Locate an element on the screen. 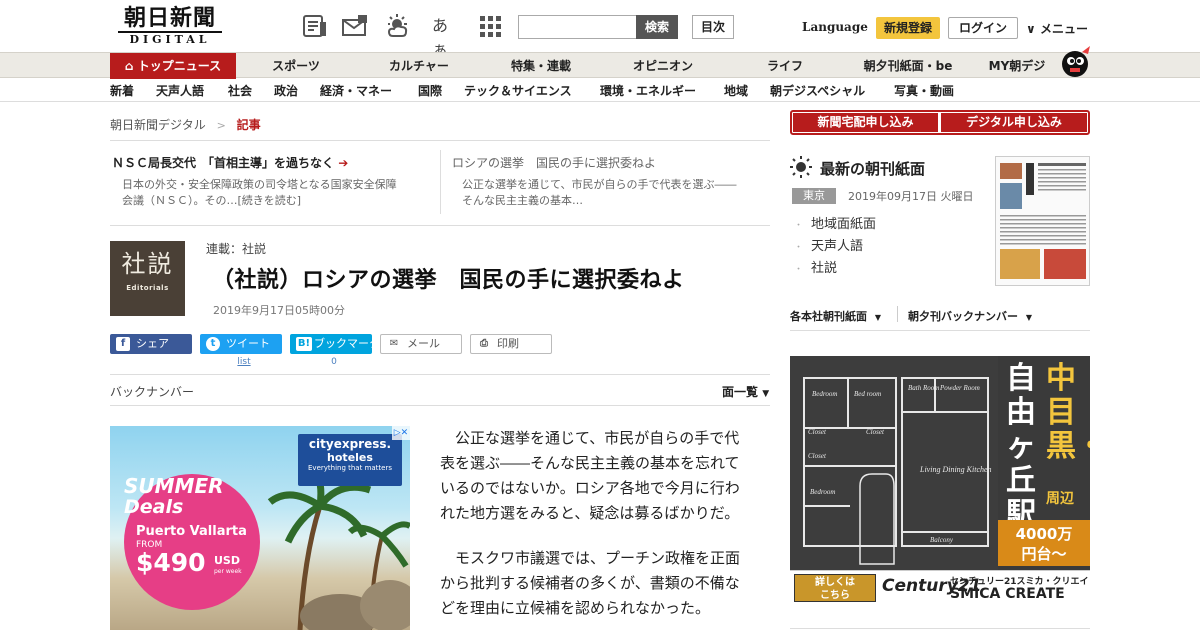  palm-tree-image is located at coordinates (338, 548).